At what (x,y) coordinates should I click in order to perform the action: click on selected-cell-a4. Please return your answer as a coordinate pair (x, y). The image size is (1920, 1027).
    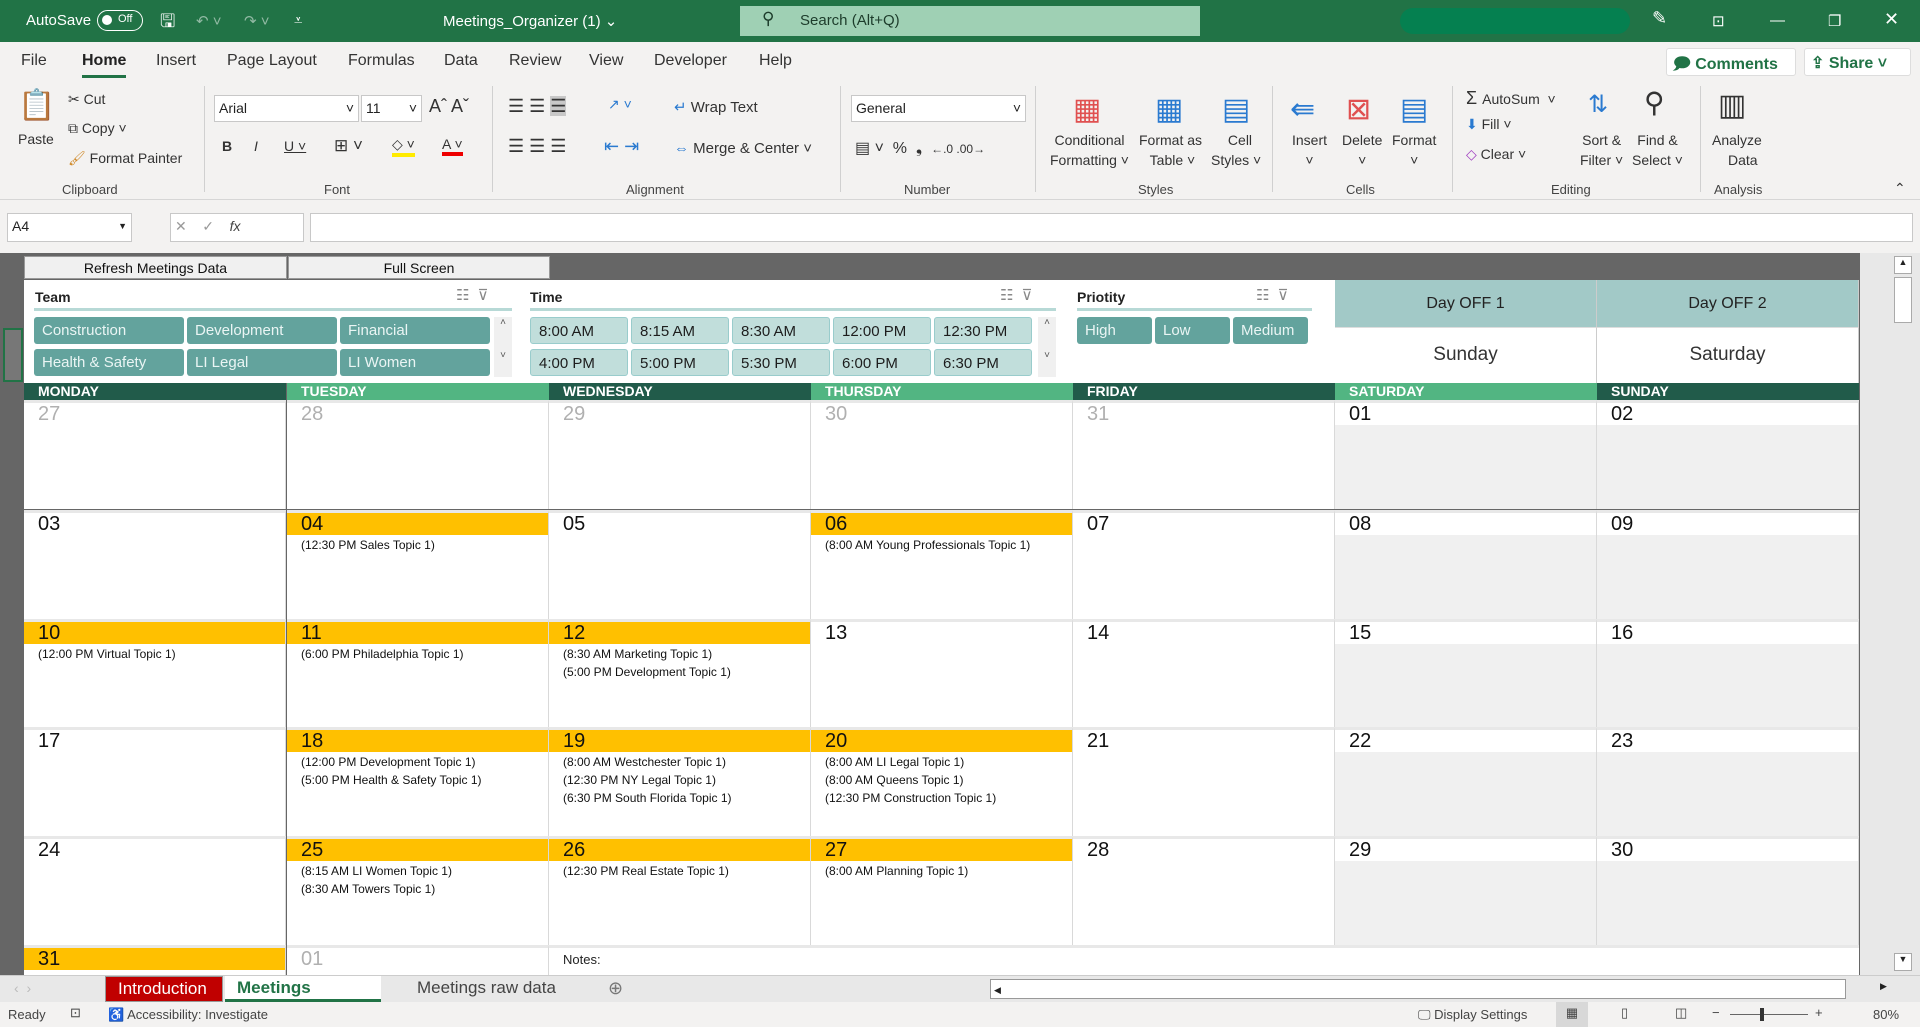
    Looking at the image, I should click on (13, 355).